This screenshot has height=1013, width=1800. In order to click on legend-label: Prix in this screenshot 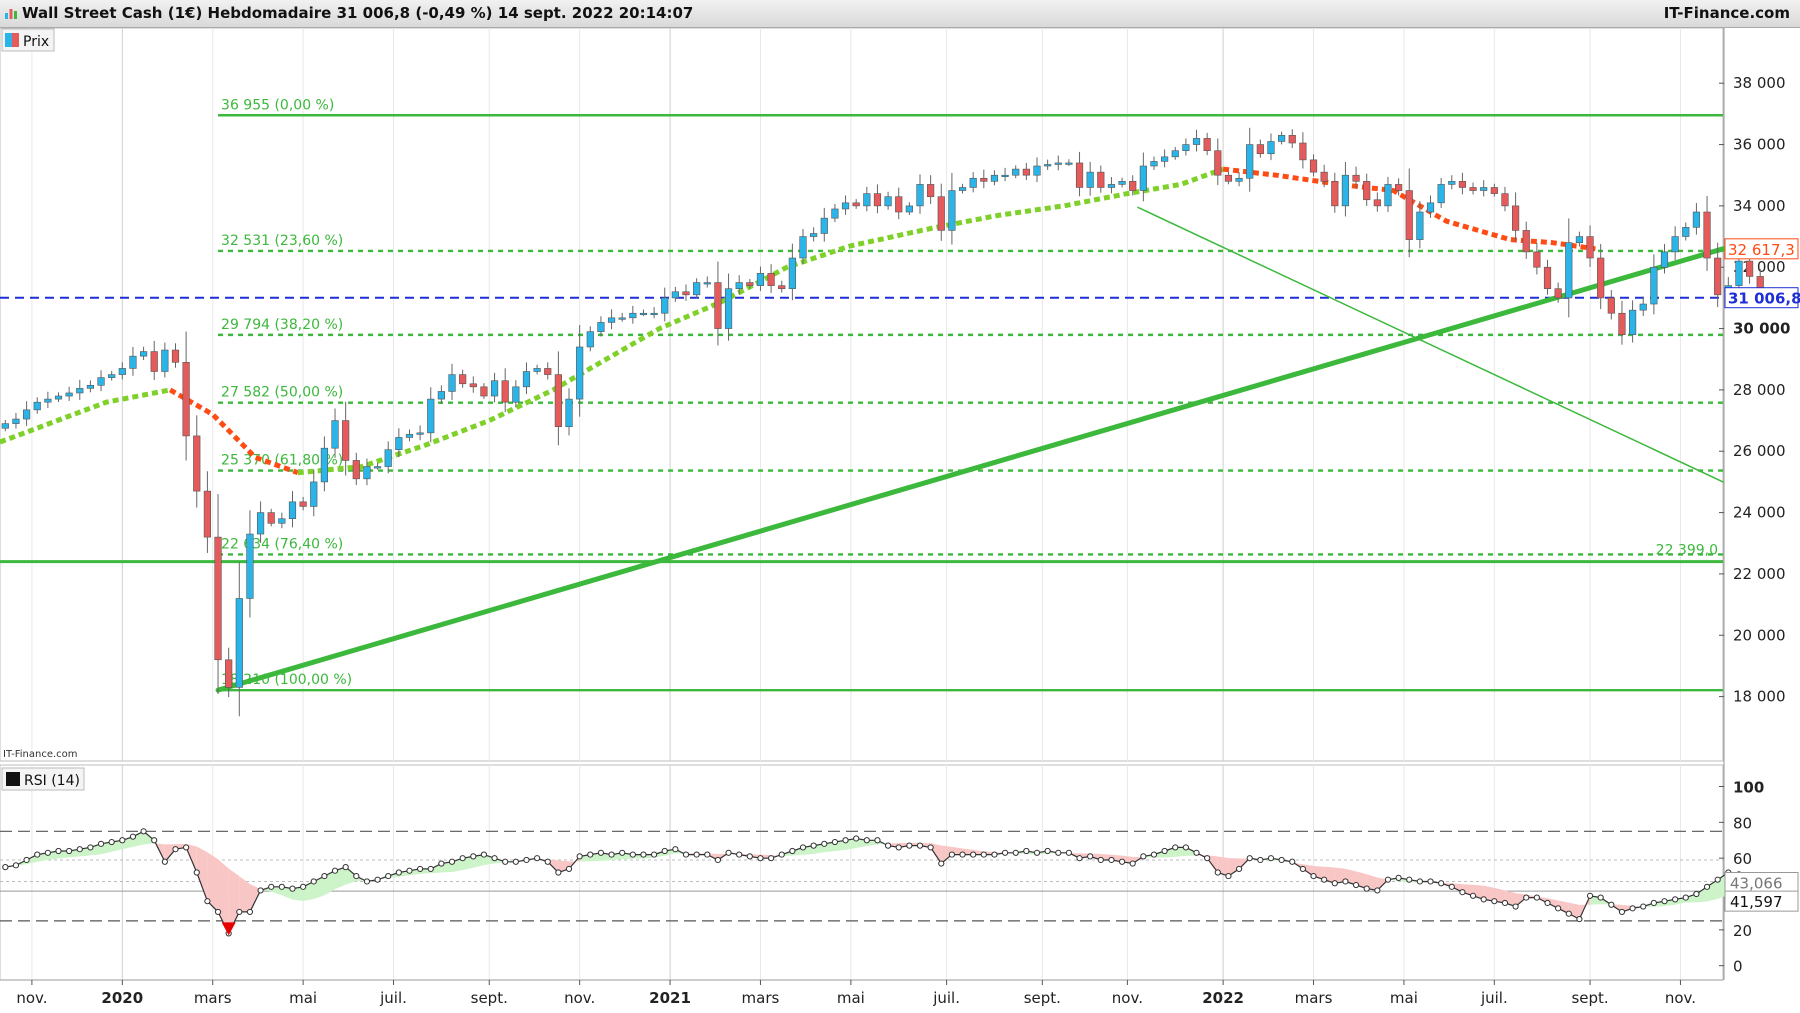, I will do `click(36, 42)`.